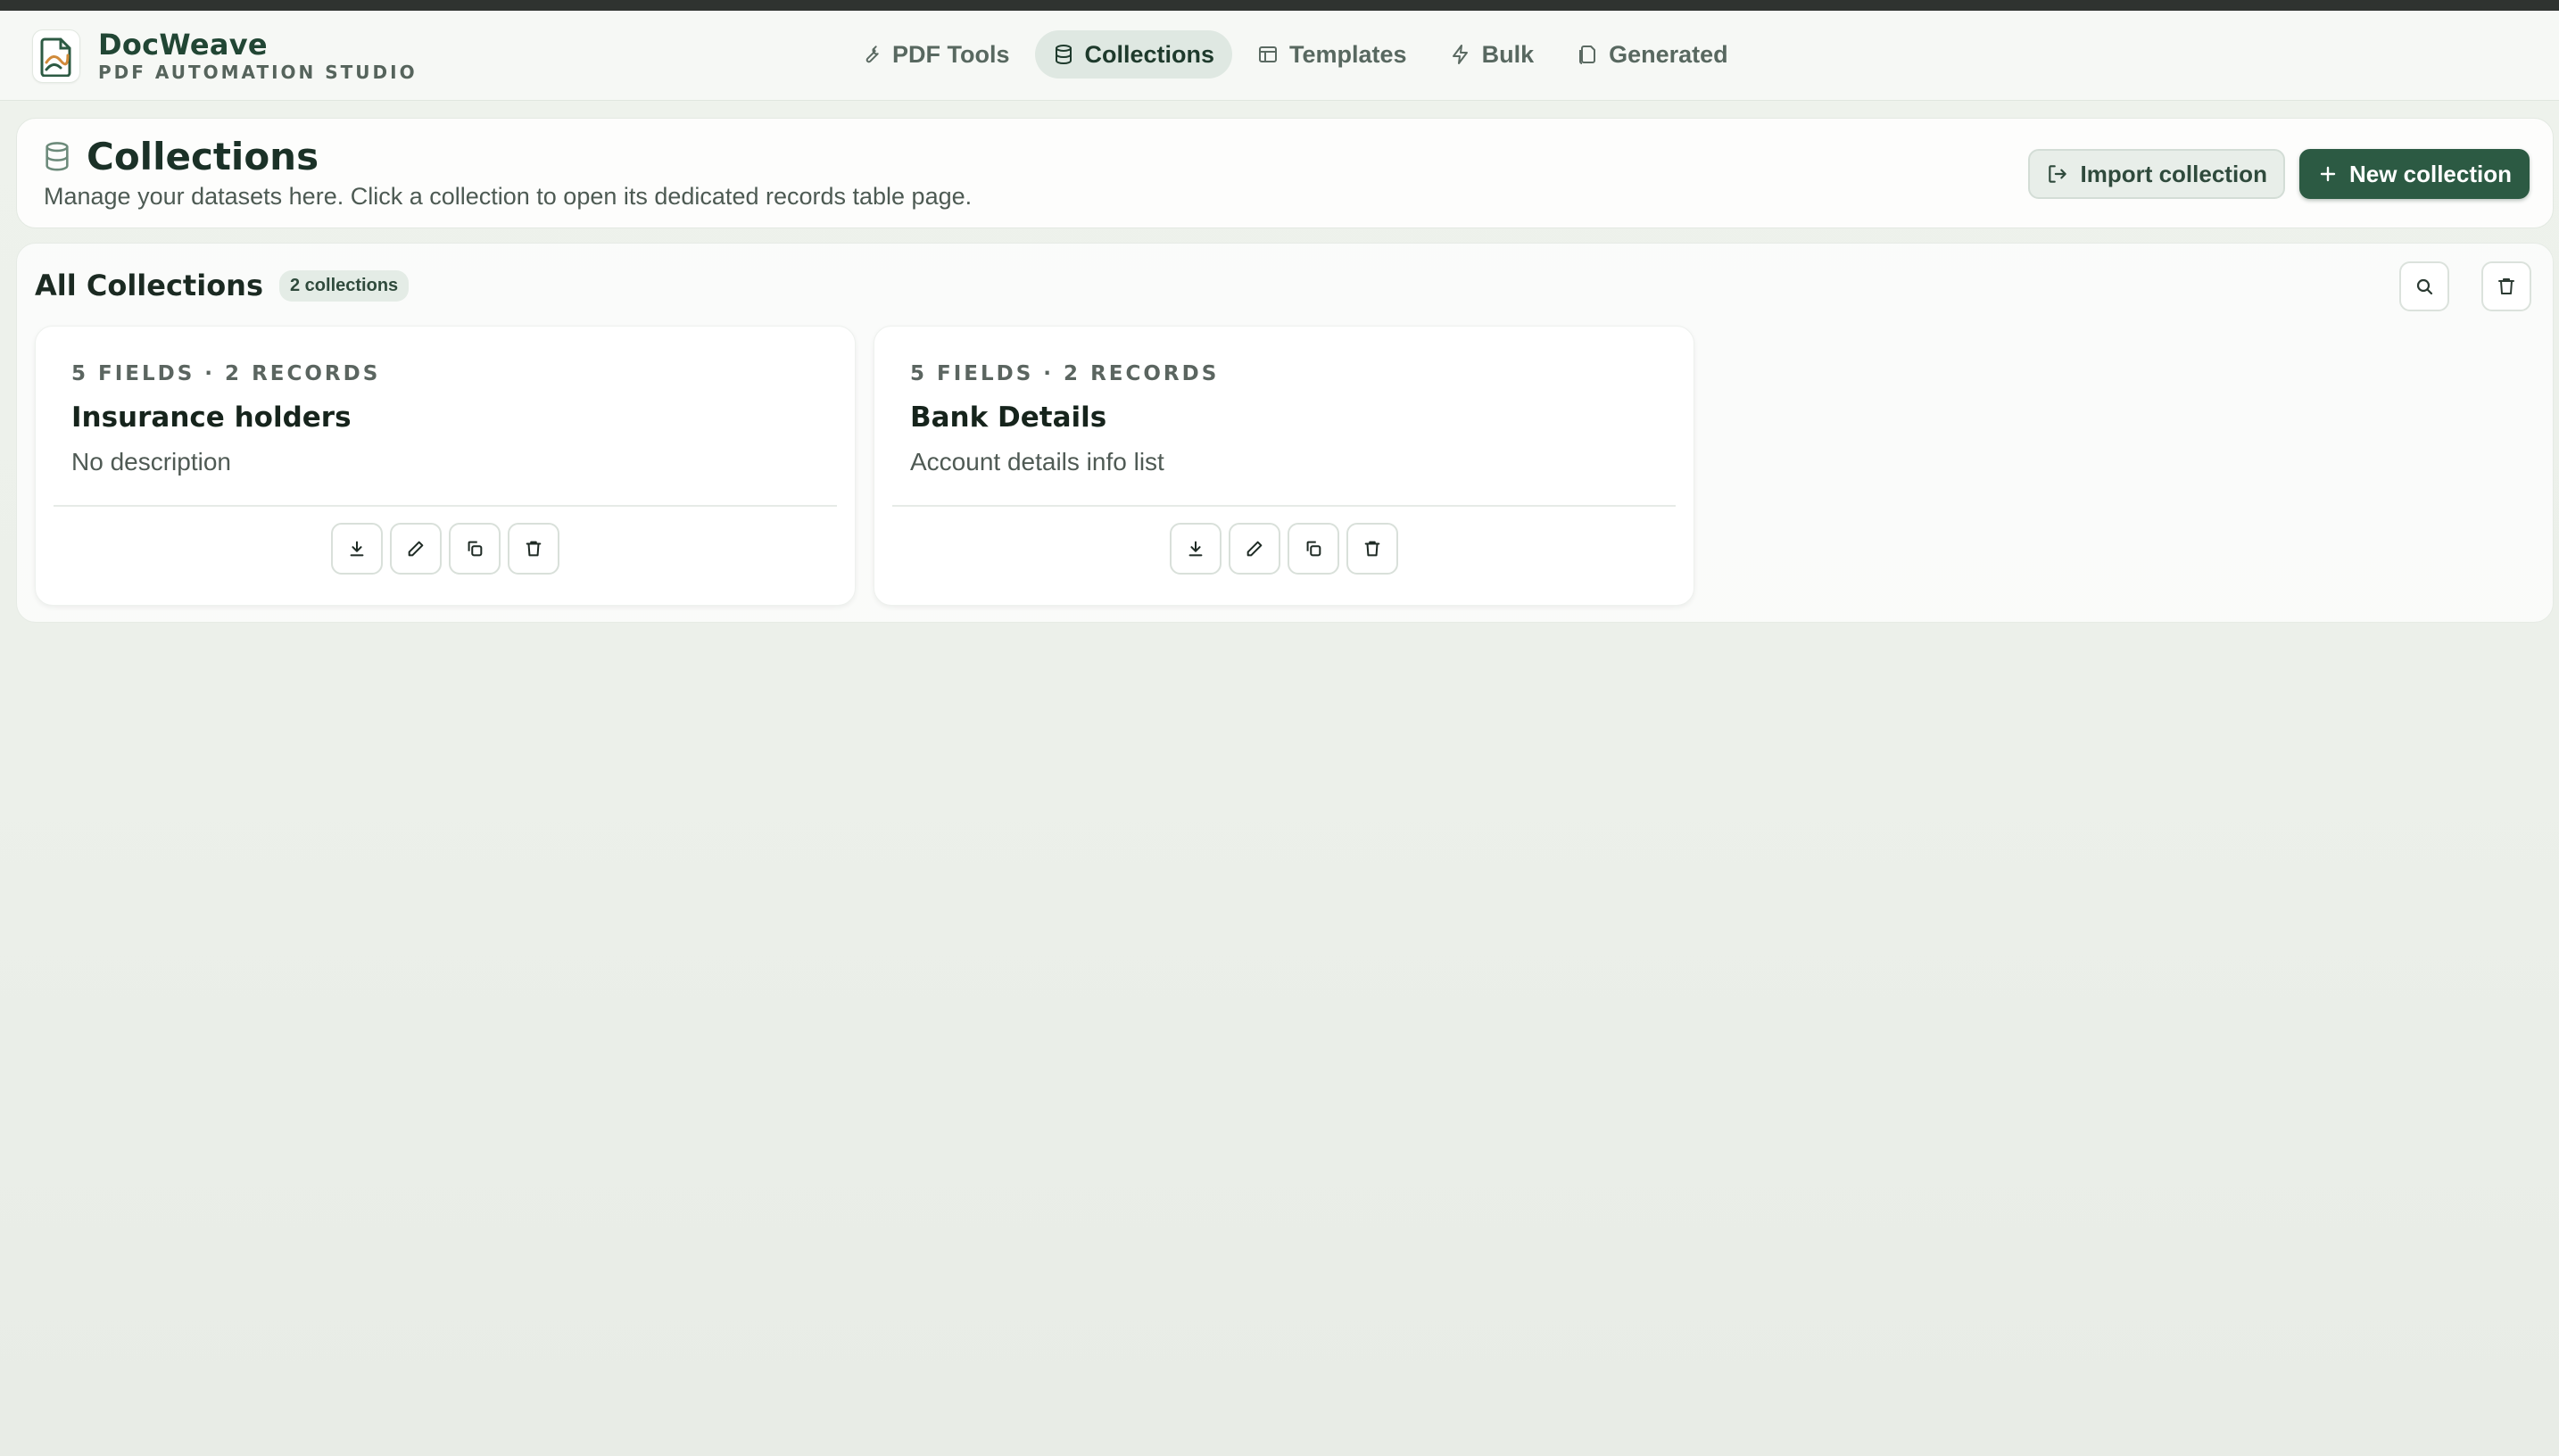  What do you see at coordinates (2173, 173) in the screenshot?
I see `import-collection-label: Import collection` at bounding box center [2173, 173].